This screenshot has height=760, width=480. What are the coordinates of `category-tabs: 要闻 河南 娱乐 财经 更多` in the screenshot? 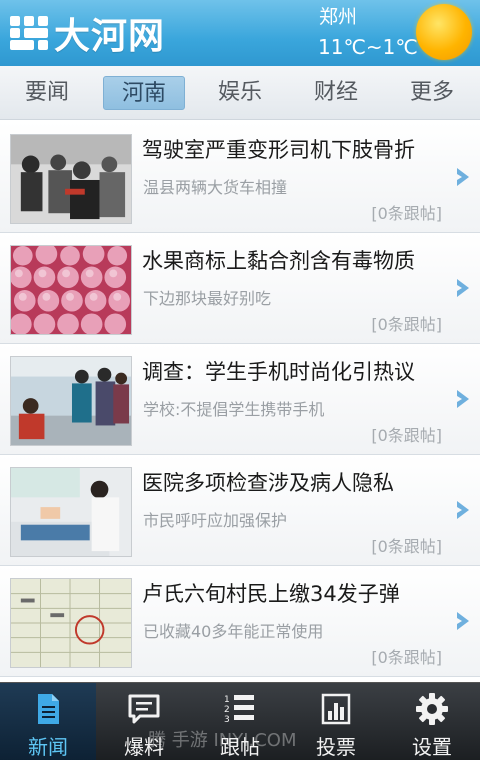 It's located at (240, 93).